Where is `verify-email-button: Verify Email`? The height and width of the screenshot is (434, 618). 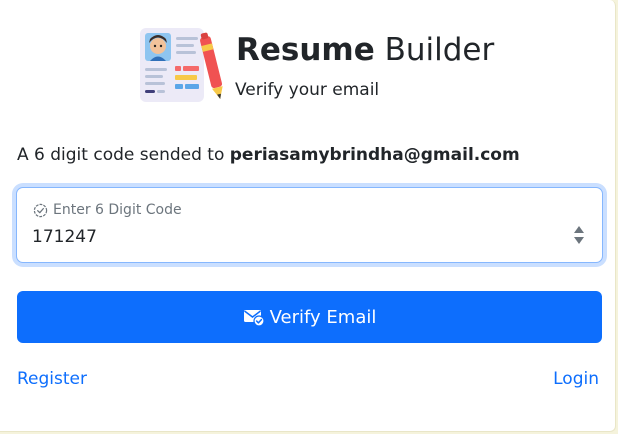
verify-email-button: Verify Email is located at coordinates (309, 317).